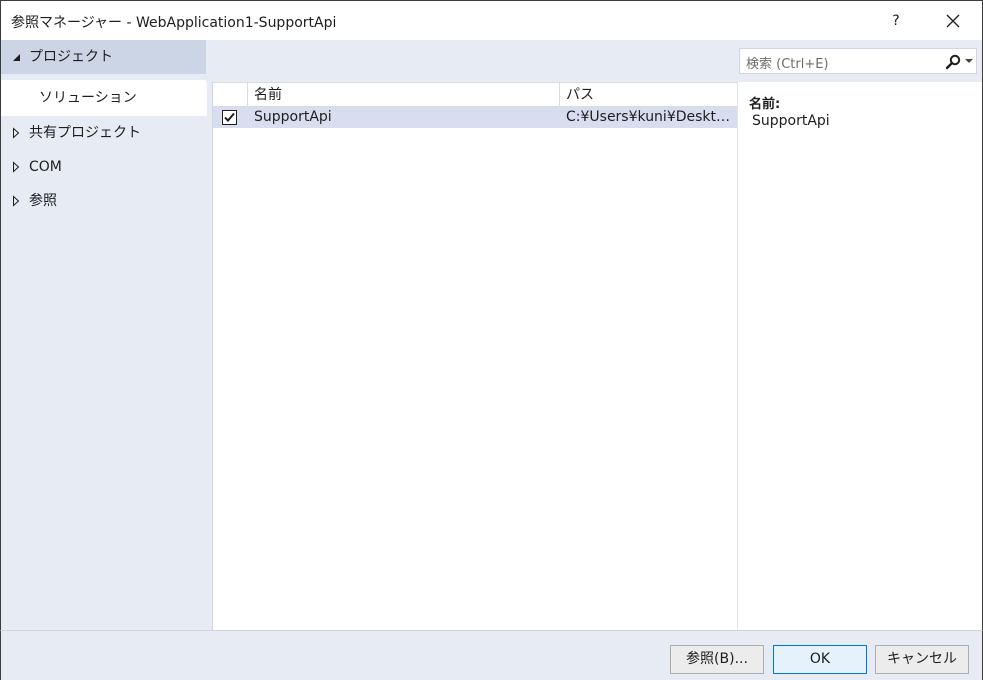  I want to click on sidebar-item-label: COM, so click(45, 167).